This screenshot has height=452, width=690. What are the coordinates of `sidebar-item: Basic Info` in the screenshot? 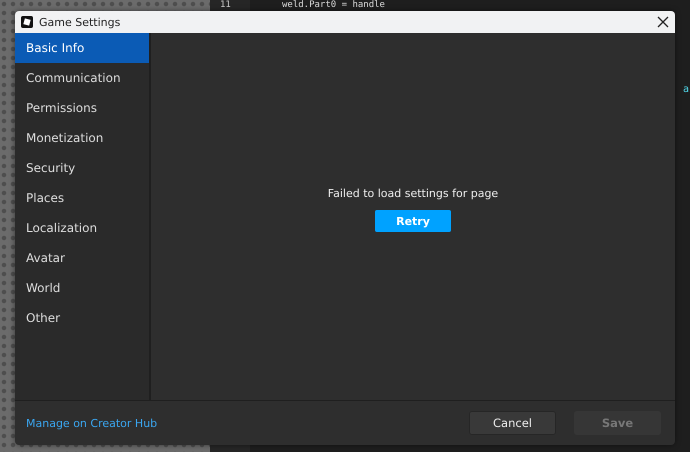 It's located at (82, 48).